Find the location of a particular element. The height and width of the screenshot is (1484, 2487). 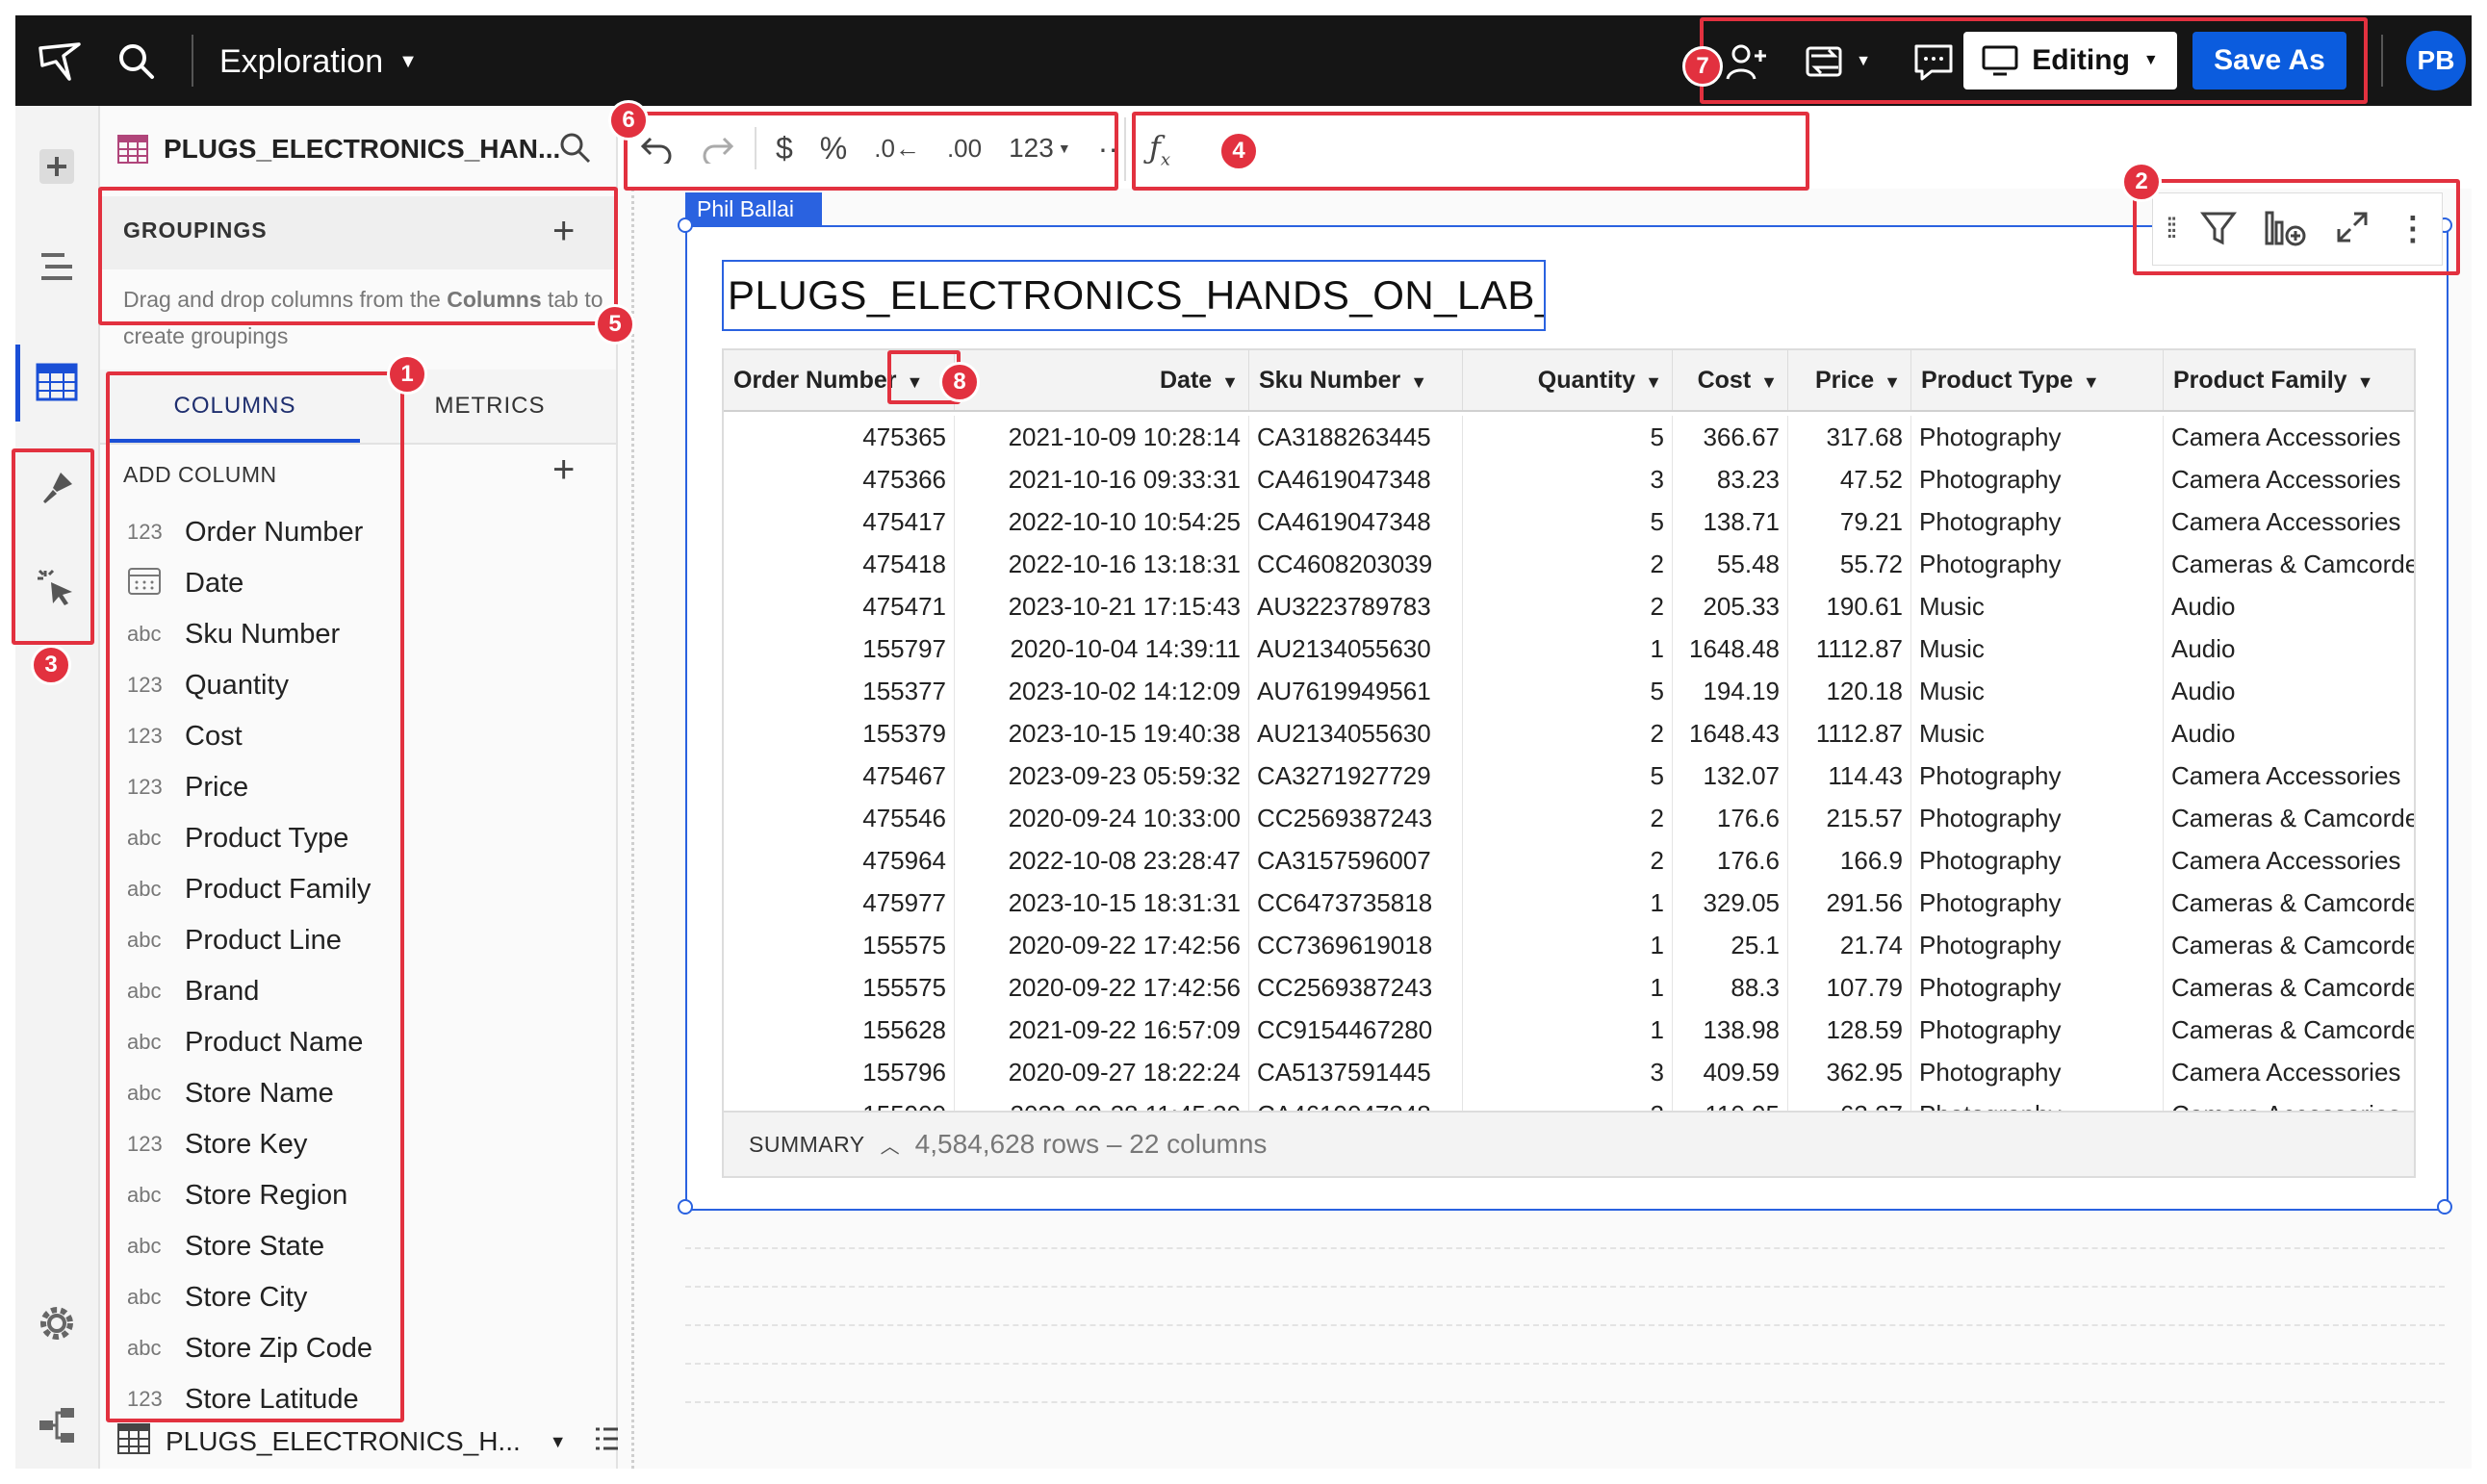

table-cell: 2023-10-02 14:12:09 is located at coordinates (1102, 691).